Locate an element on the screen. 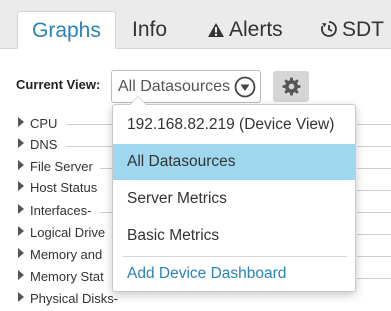 The height and width of the screenshot is (311, 391). tab-graphs-label: Graphs is located at coordinates (66, 30).